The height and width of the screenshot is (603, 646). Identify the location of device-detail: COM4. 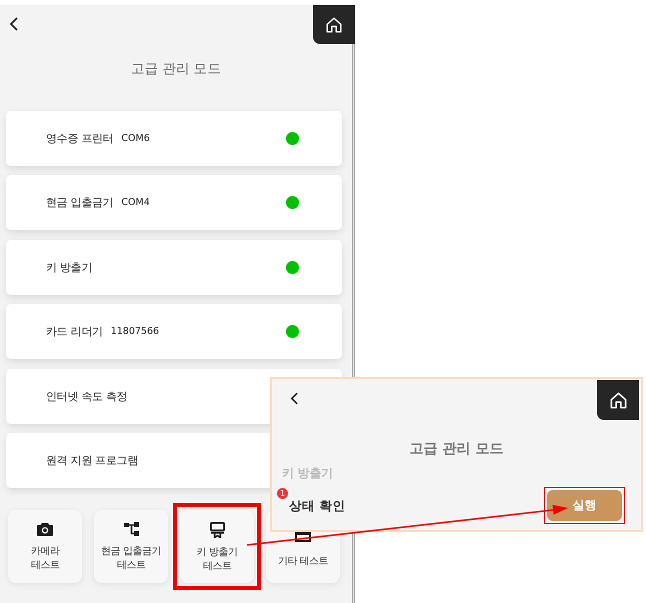
(135, 202).